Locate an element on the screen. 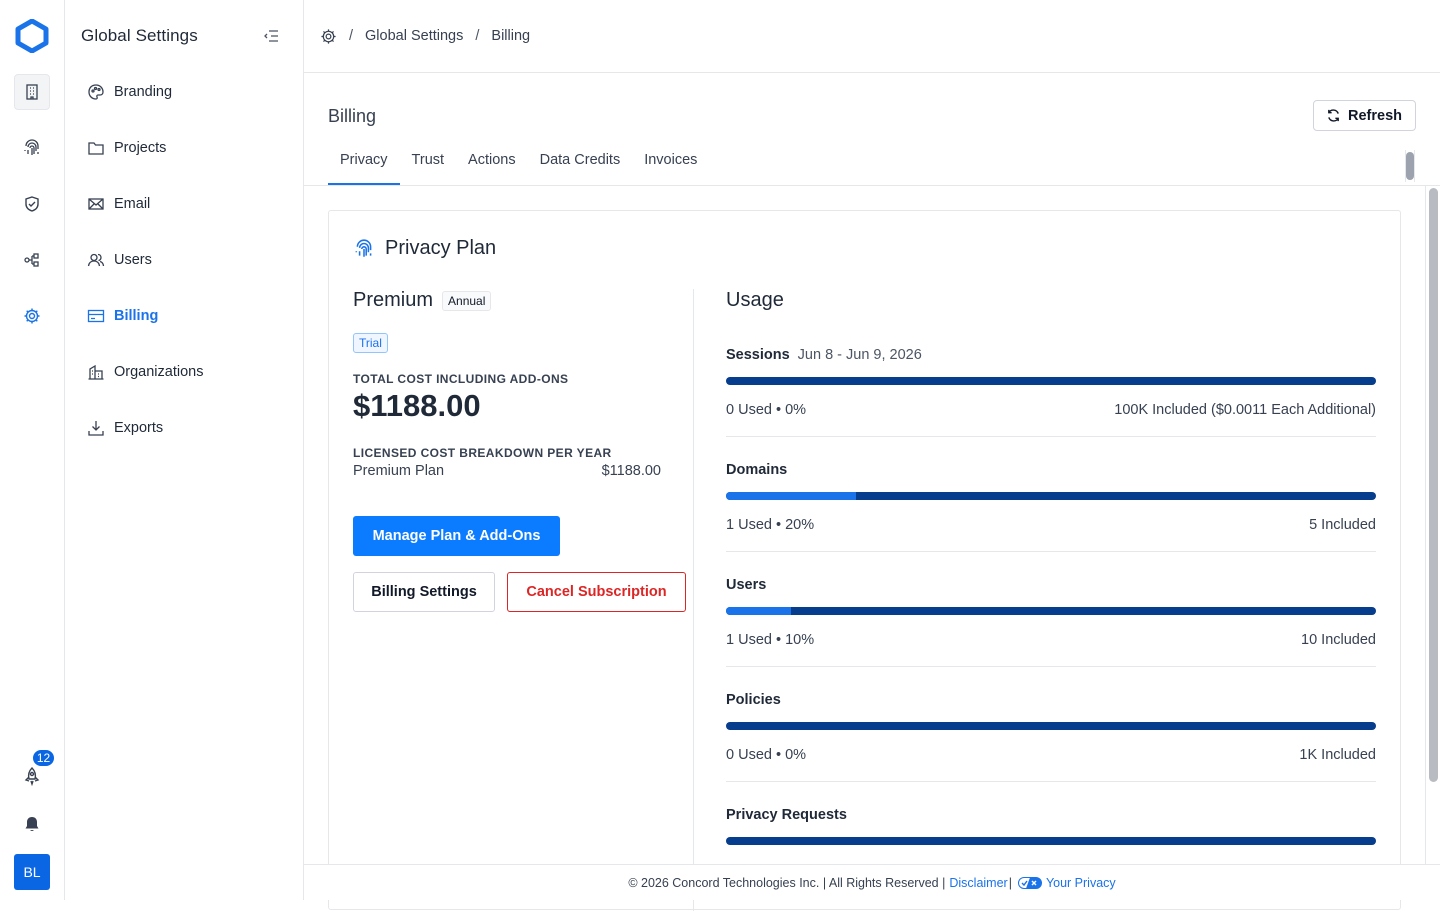 Image resolution: width=1440 pixels, height=922 pixels. icon-rail: 12 BL is located at coordinates (32, 450).